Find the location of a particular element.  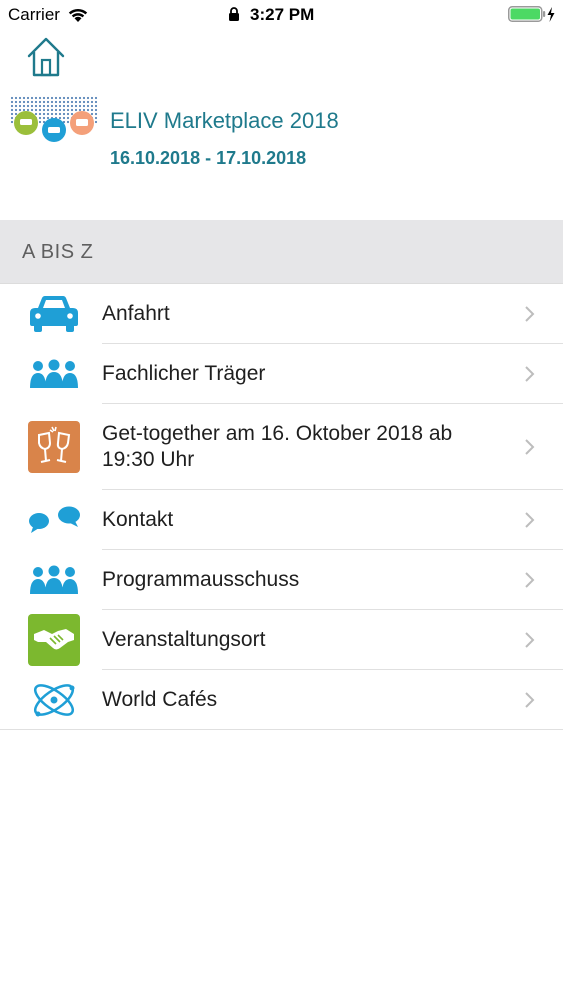

chat-bubbles-icon is located at coordinates (54, 520).